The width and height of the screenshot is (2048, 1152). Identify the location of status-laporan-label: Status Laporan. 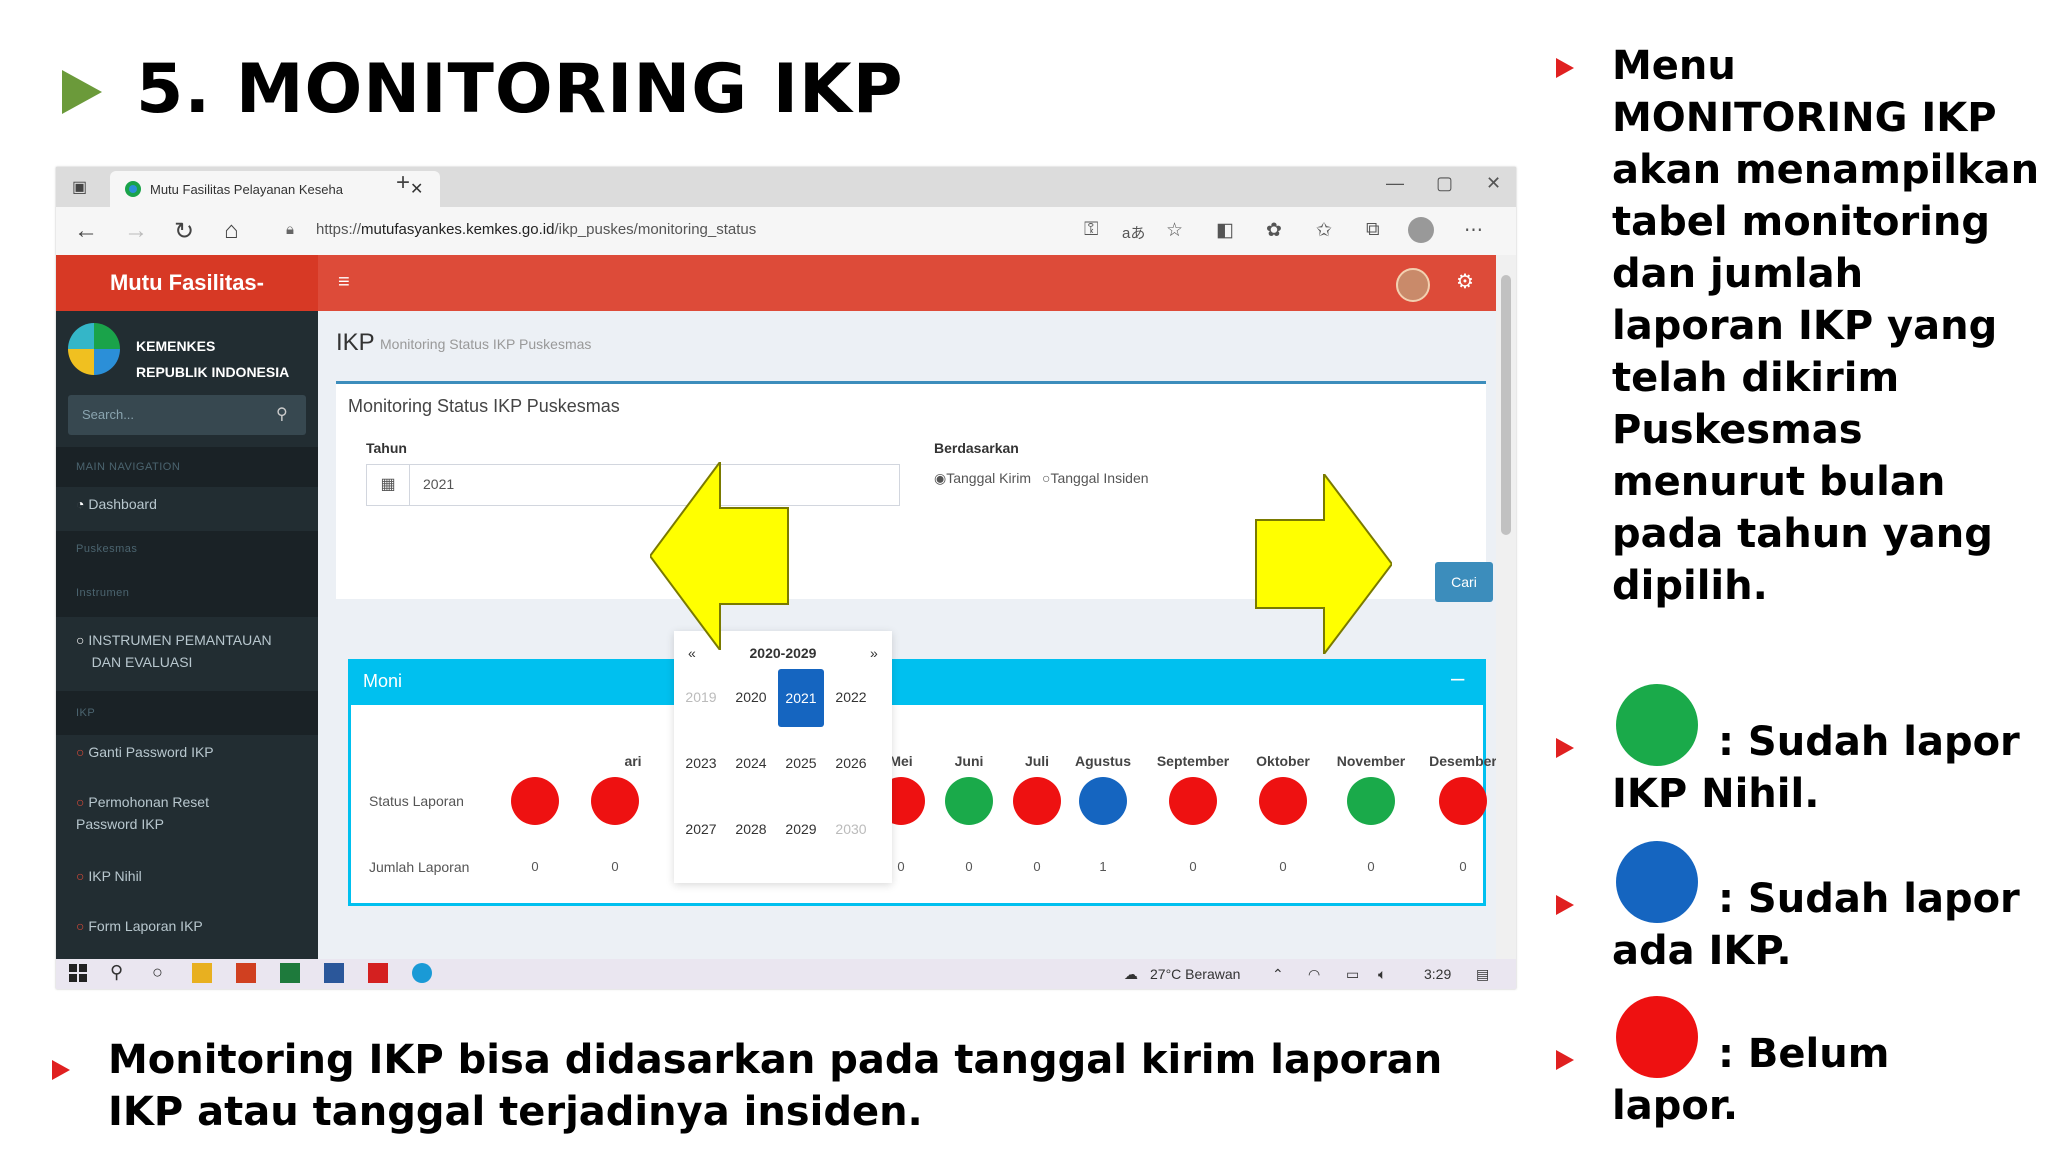
(416, 801).